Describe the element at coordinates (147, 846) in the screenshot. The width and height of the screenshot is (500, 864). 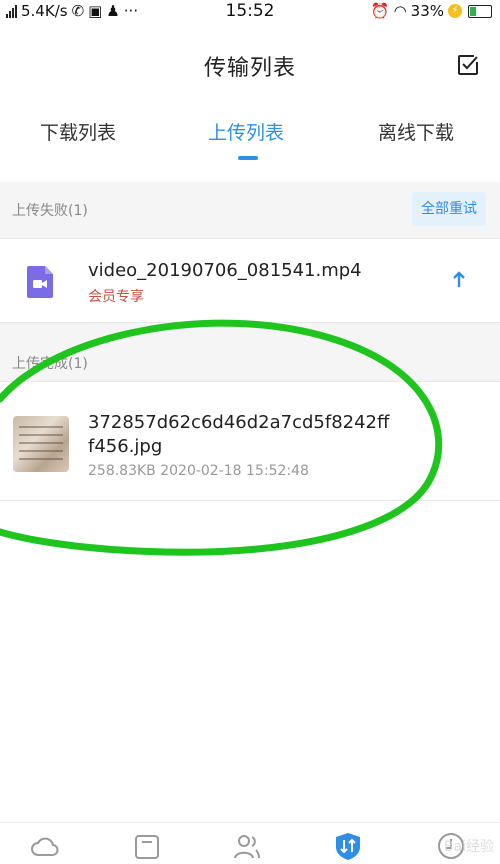
I see `folder-icon` at that location.